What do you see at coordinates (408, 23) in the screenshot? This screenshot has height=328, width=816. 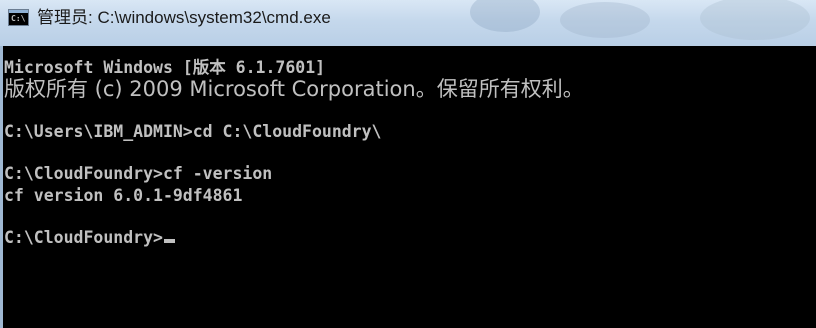 I see `title-bar: C:\ 管理员: C:\windows\system32\cmd.exe` at bounding box center [408, 23].